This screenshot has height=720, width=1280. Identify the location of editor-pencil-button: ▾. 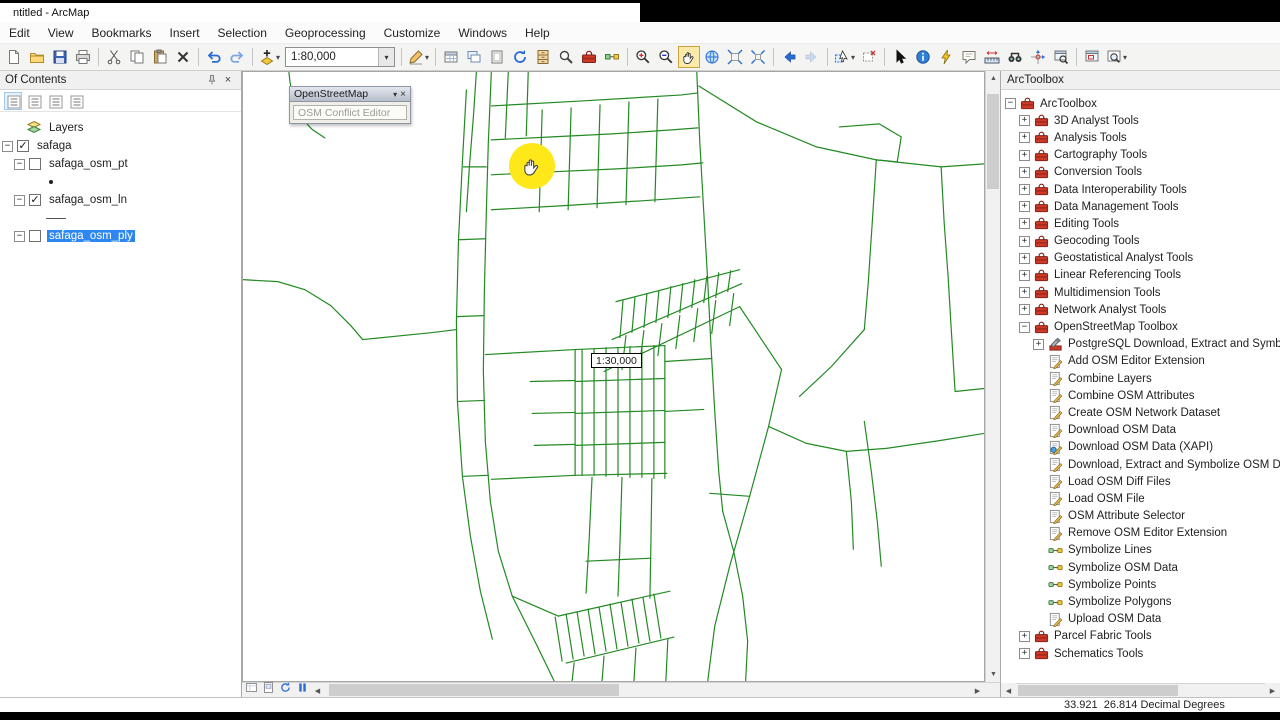
(418, 57).